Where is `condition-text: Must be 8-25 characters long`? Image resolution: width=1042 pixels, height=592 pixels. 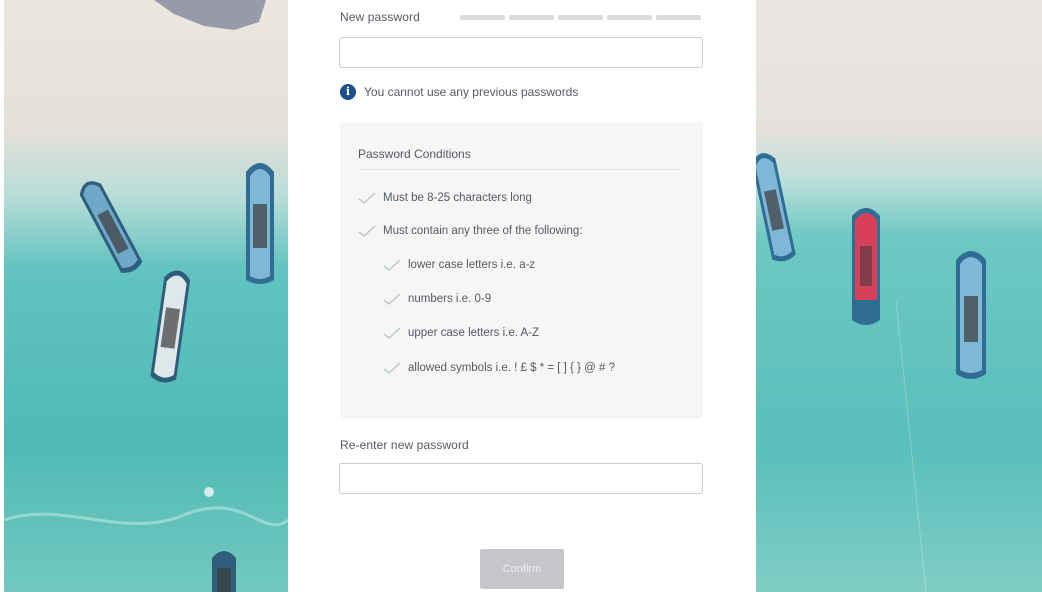 condition-text: Must be 8-25 characters long is located at coordinates (457, 198).